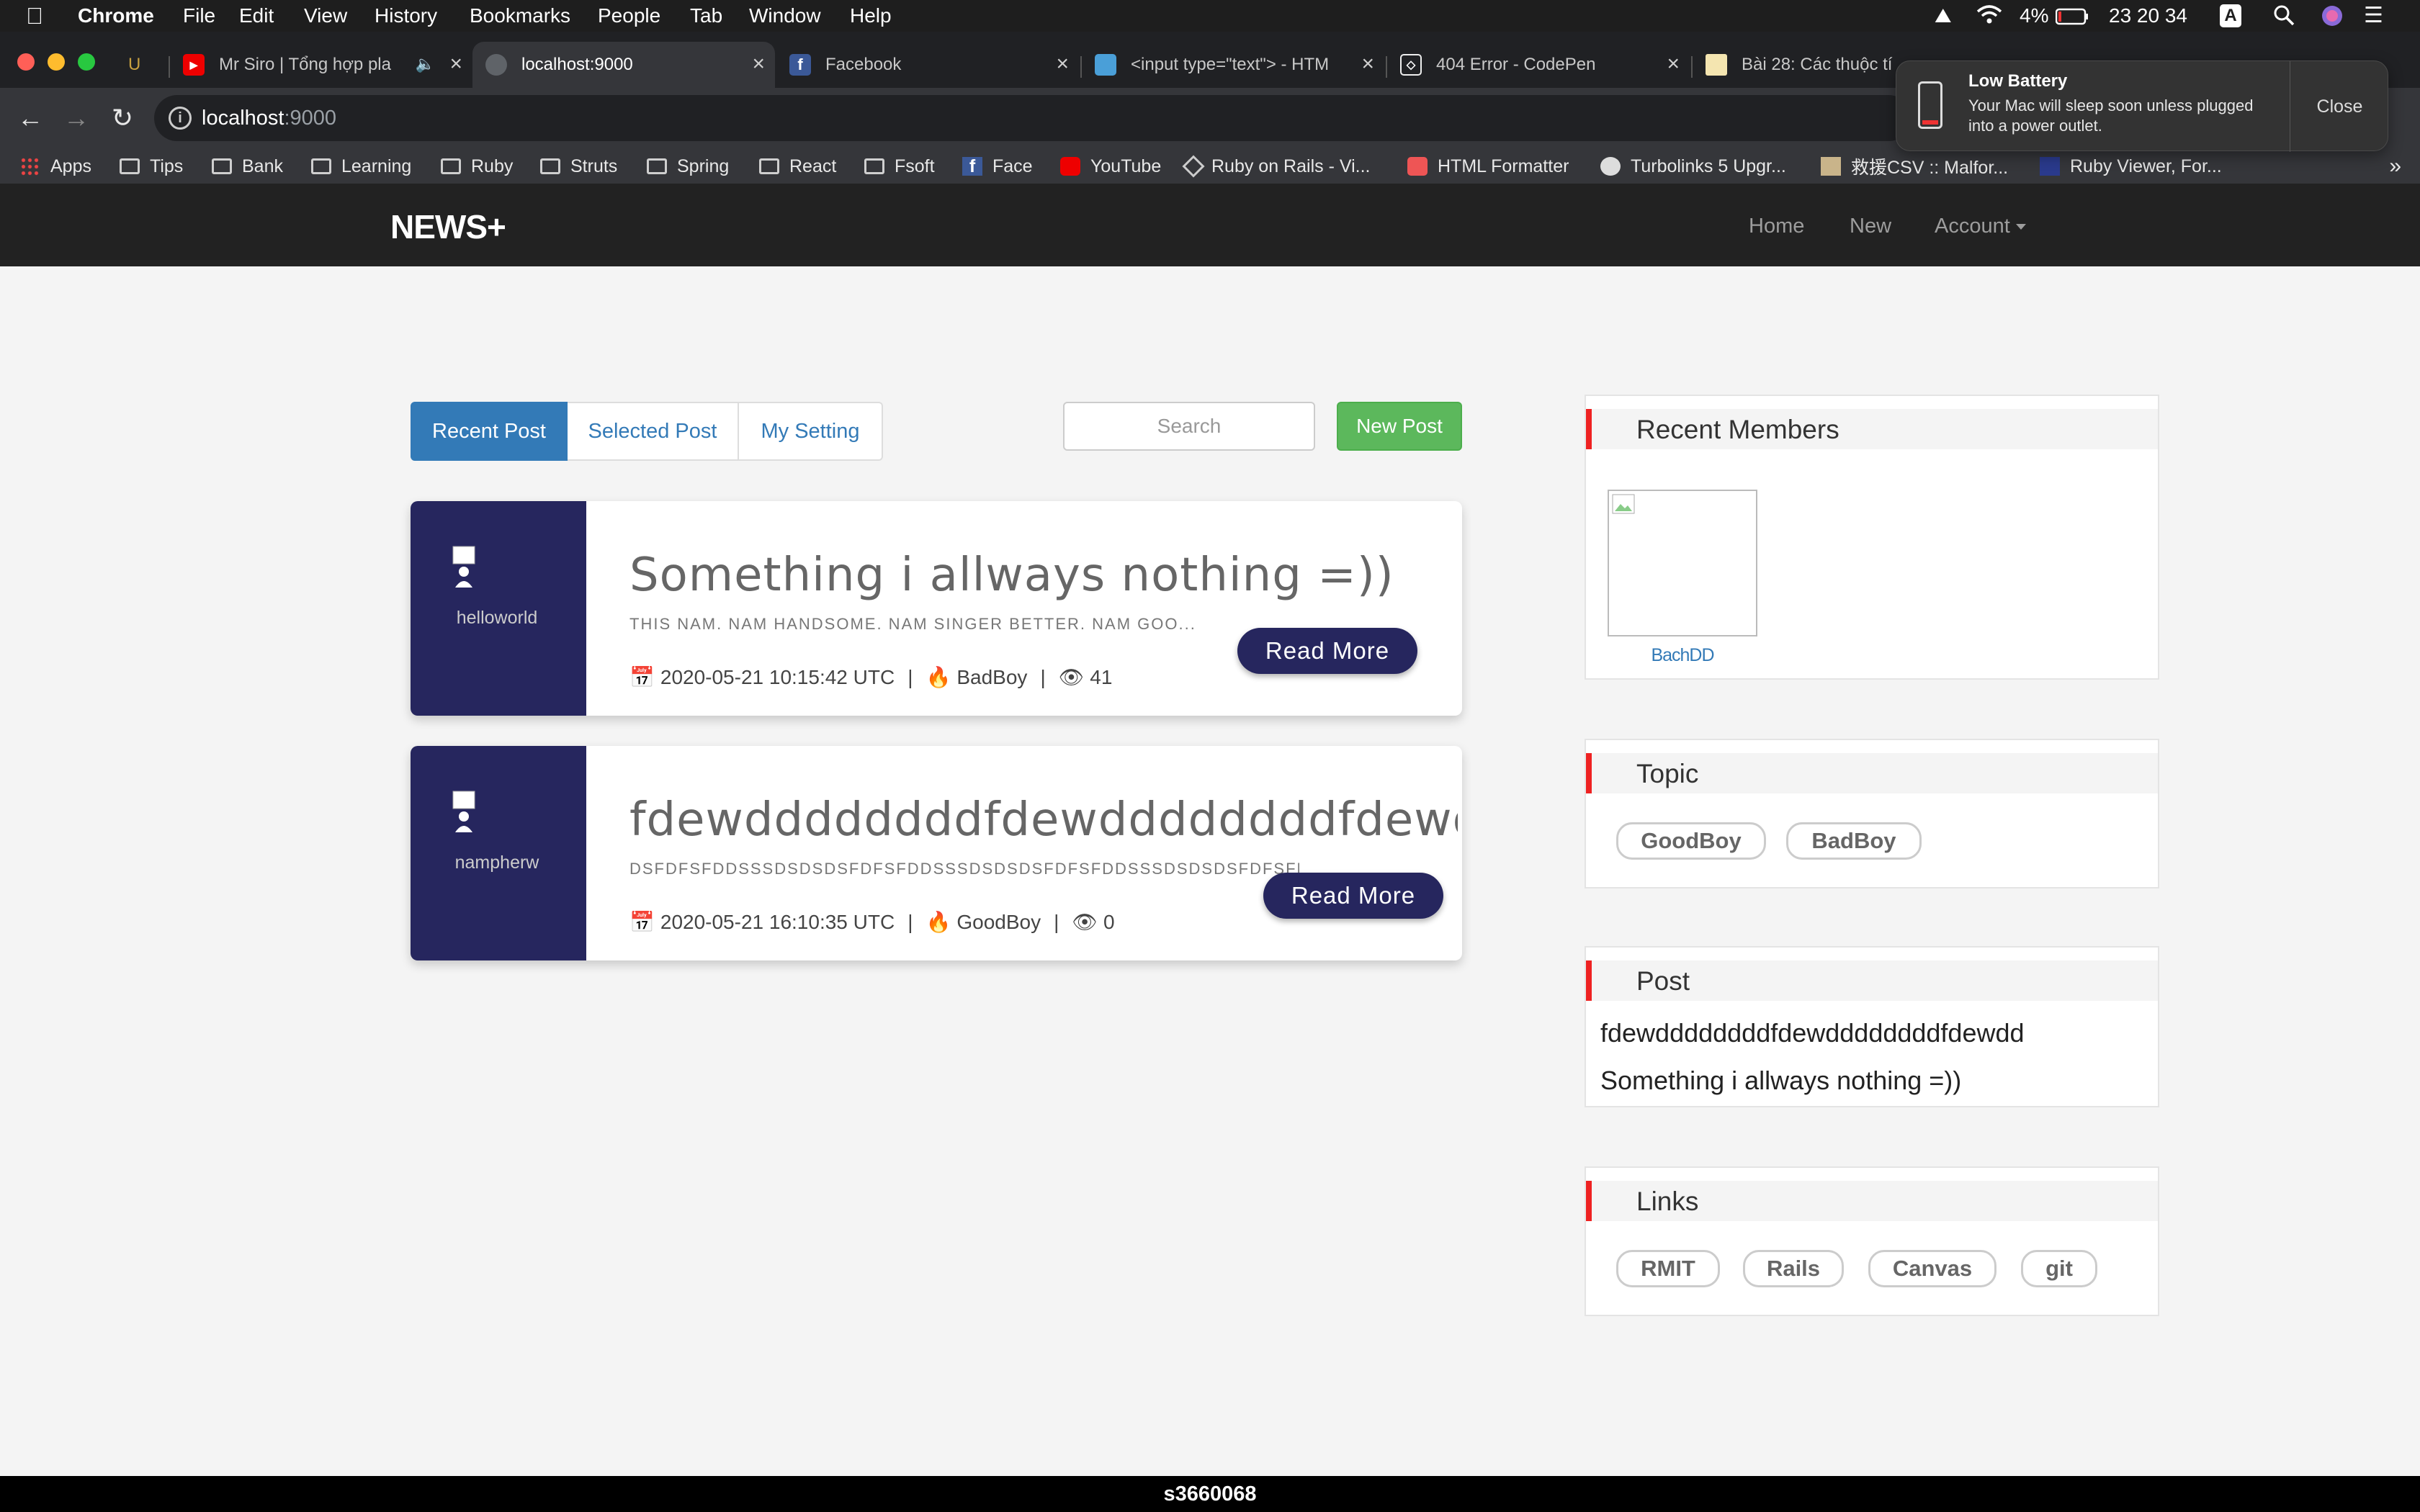  What do you see at coordinates (991, 677) in the screenshot?
I see `post-topic: BadBoy` at bounding box center [991, 677].